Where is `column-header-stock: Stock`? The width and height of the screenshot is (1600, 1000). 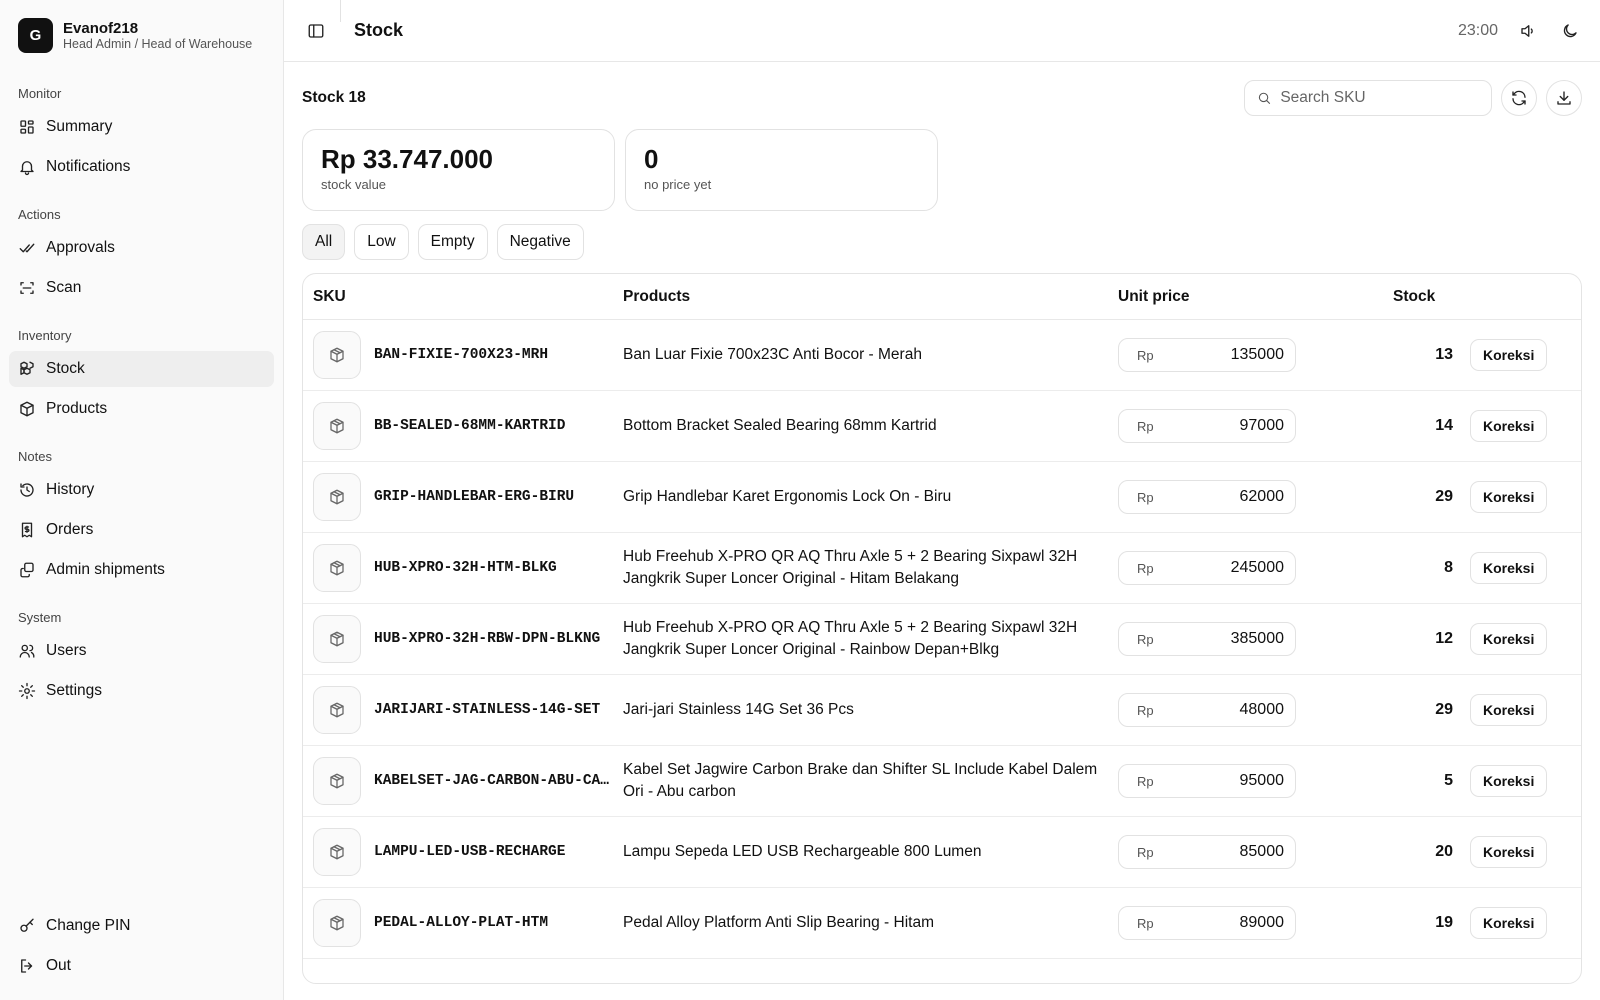
column-header-stock: Stock is located at coordinates (1414, 296).